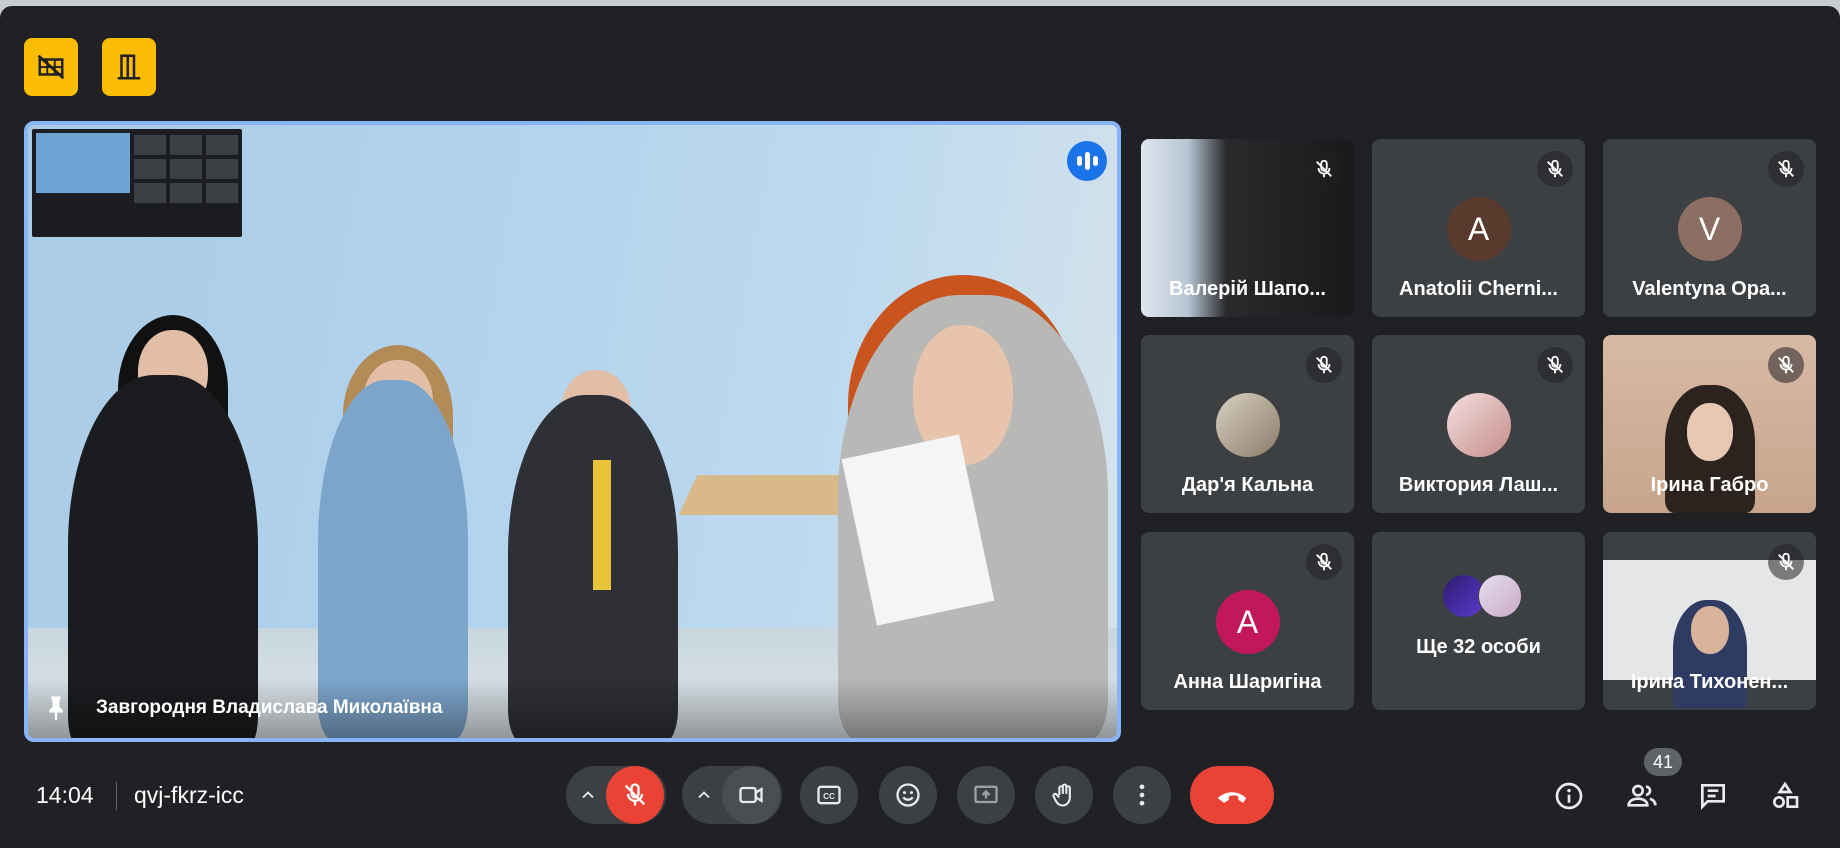 The height and width of the screenshot is (848, 1840). I want to click on people-count-badge: 41, so click(1663, 762).